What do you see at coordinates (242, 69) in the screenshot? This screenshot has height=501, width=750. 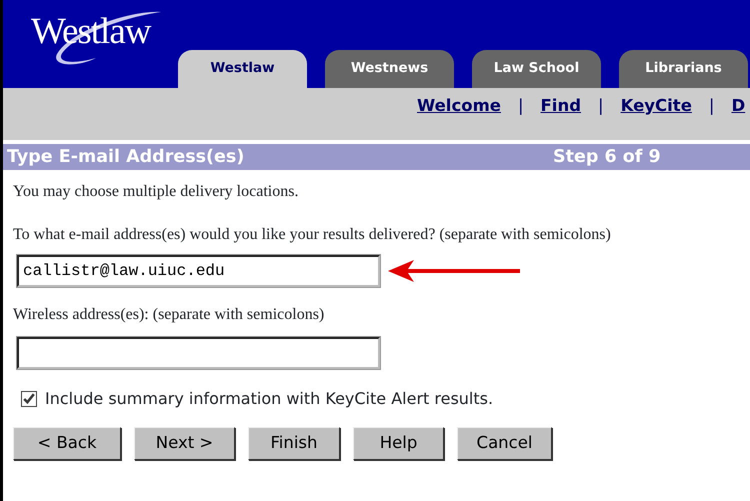 I see `tab: Westlaw` at bounding box center [242, 69].